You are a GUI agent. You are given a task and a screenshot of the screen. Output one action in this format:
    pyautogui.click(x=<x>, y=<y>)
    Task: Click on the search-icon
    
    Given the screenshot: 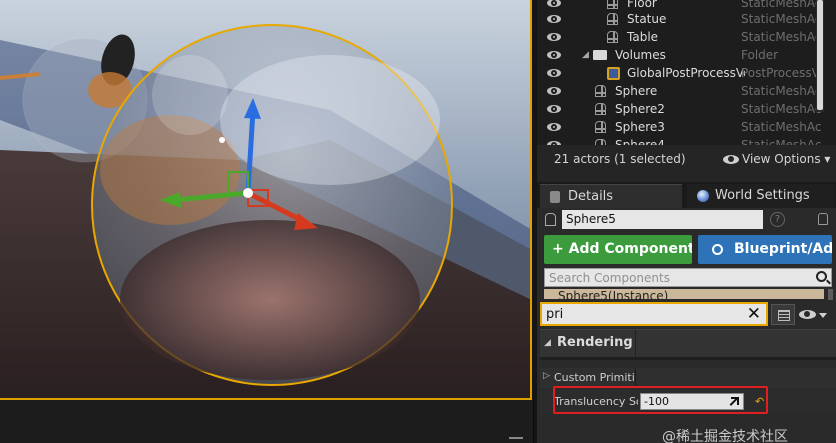 What is the action you would take?
    pyautogui.click(x=821, y=276)
    